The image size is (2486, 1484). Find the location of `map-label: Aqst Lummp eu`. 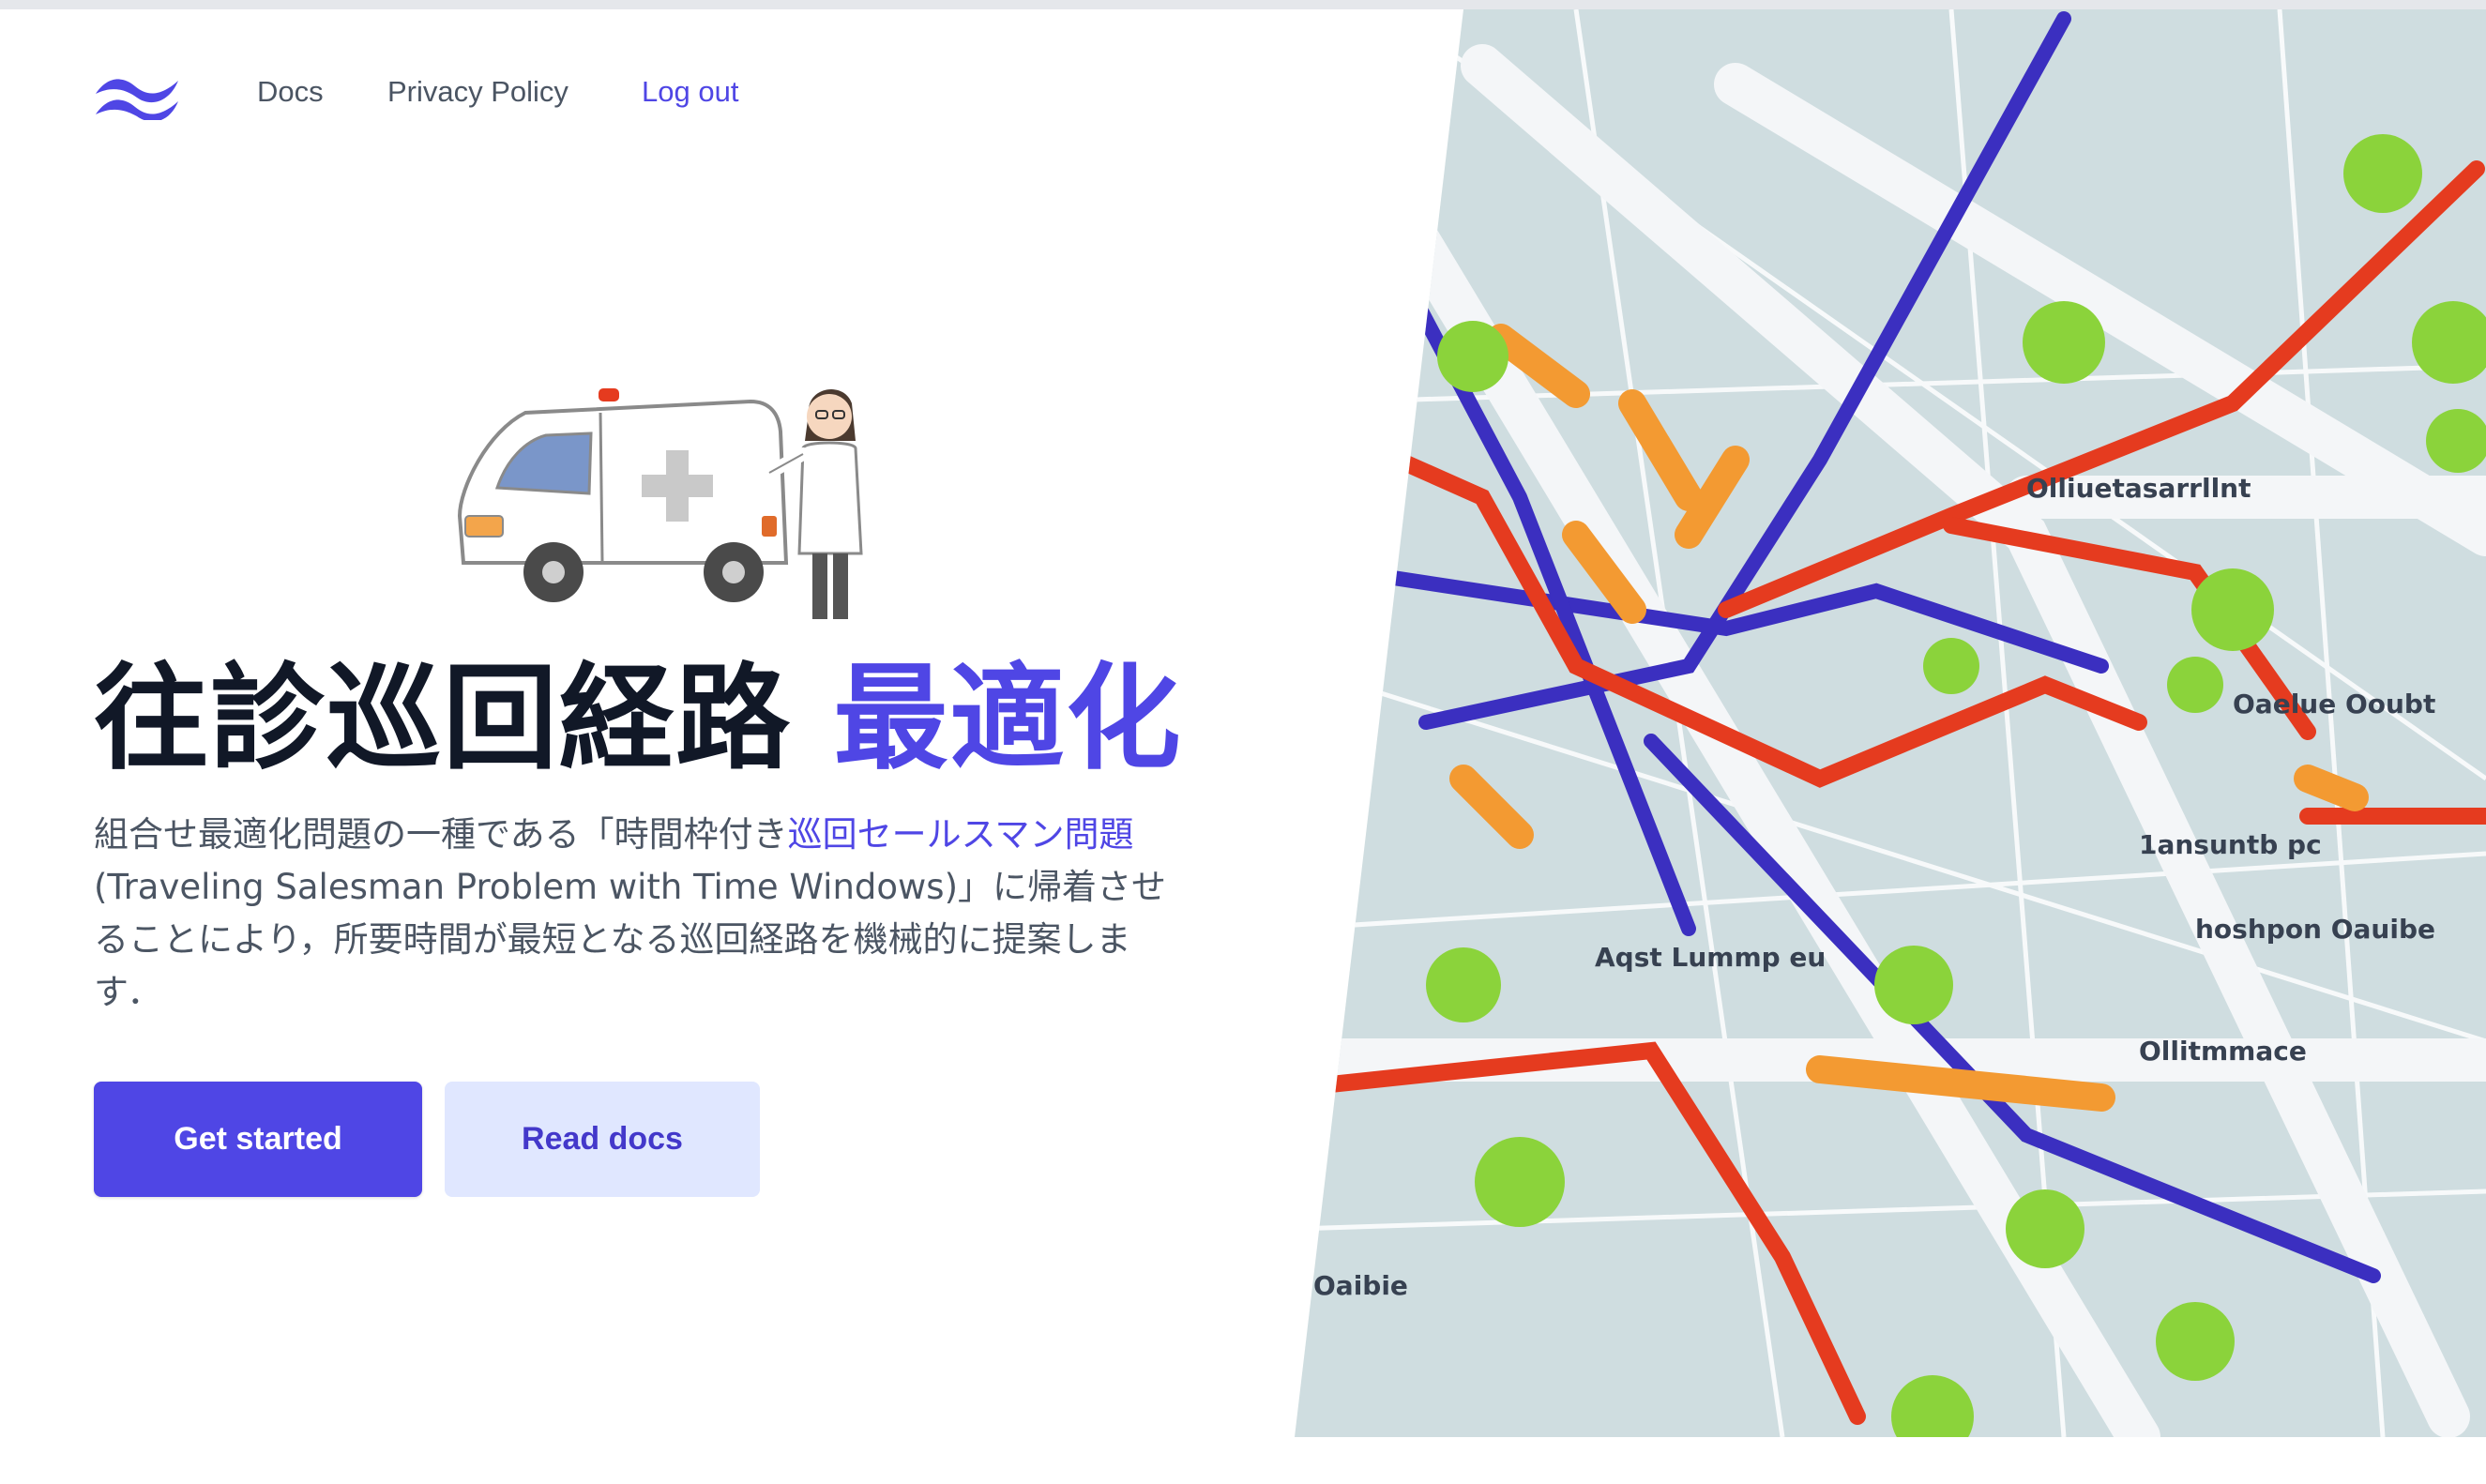

map-label: Aqst Lummp eu is located at coordinates (1710, 958).